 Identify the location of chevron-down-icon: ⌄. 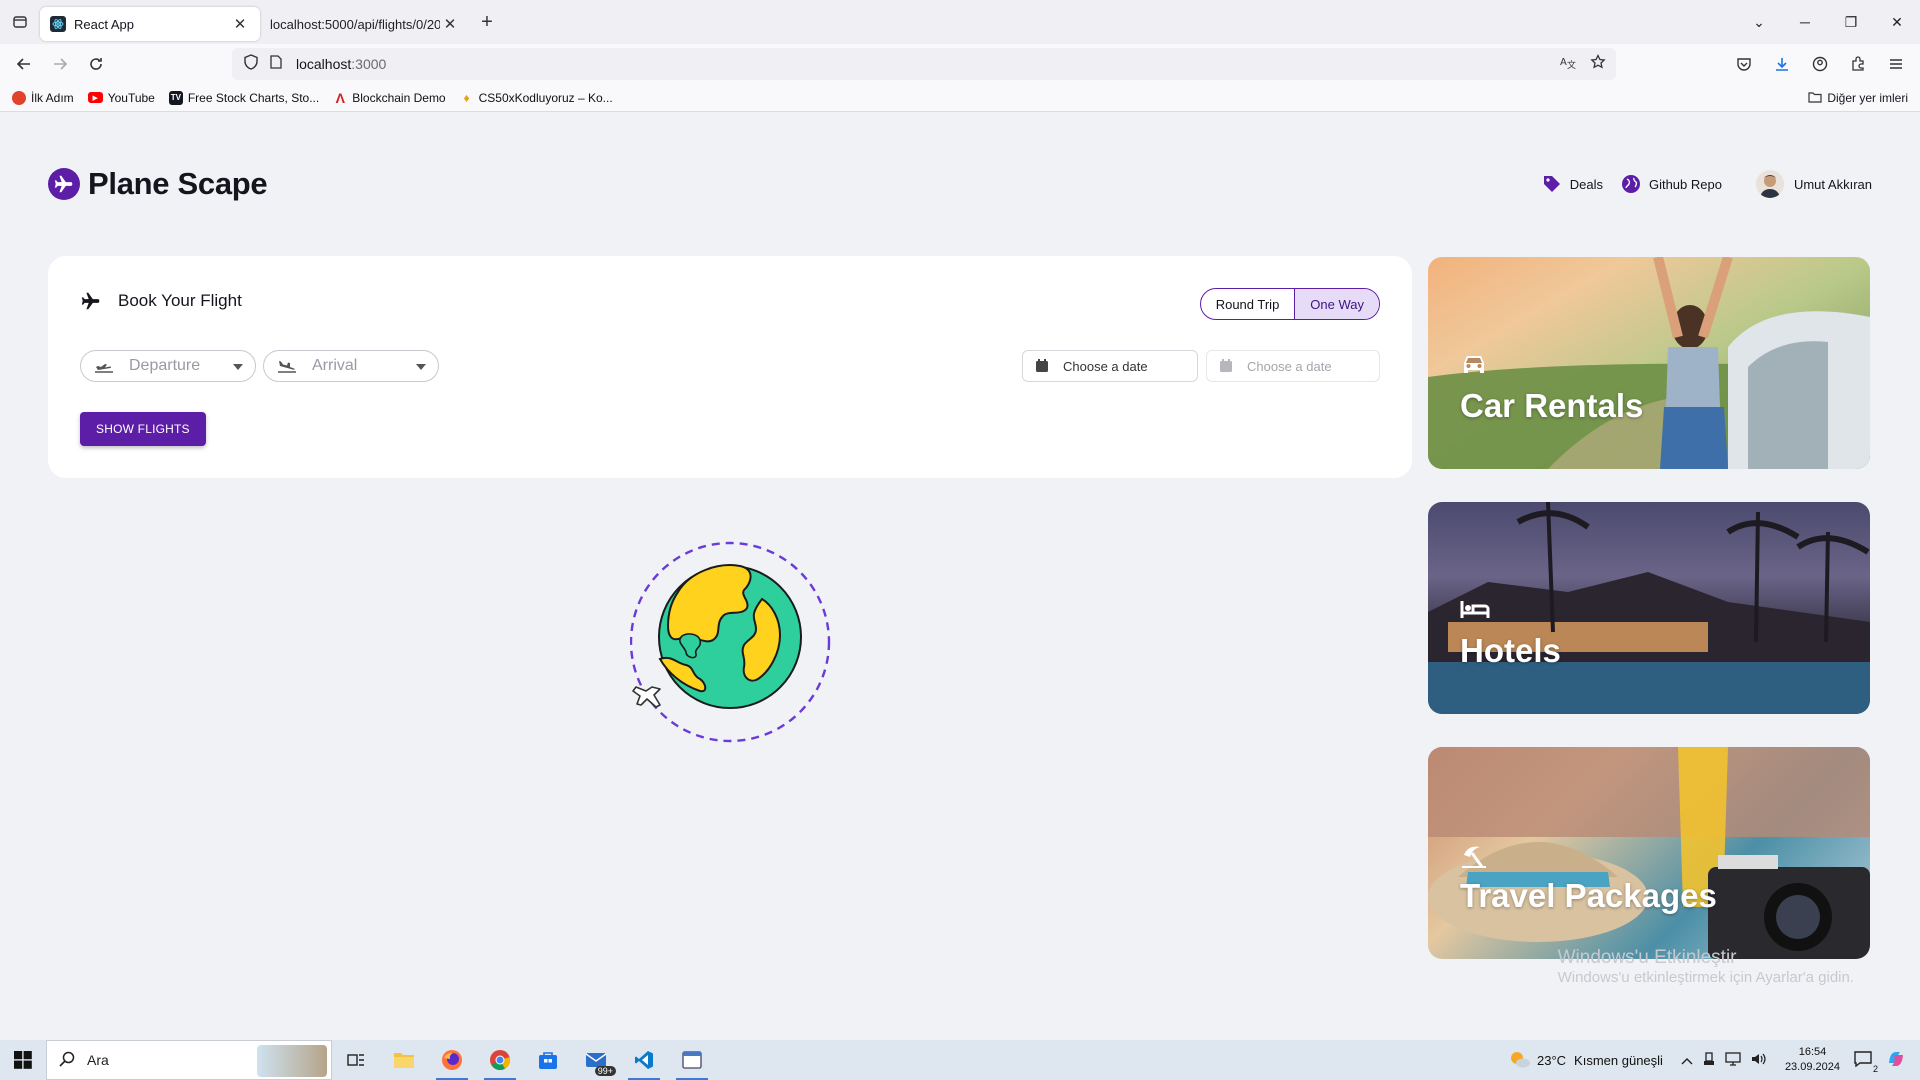
(1759, 22).